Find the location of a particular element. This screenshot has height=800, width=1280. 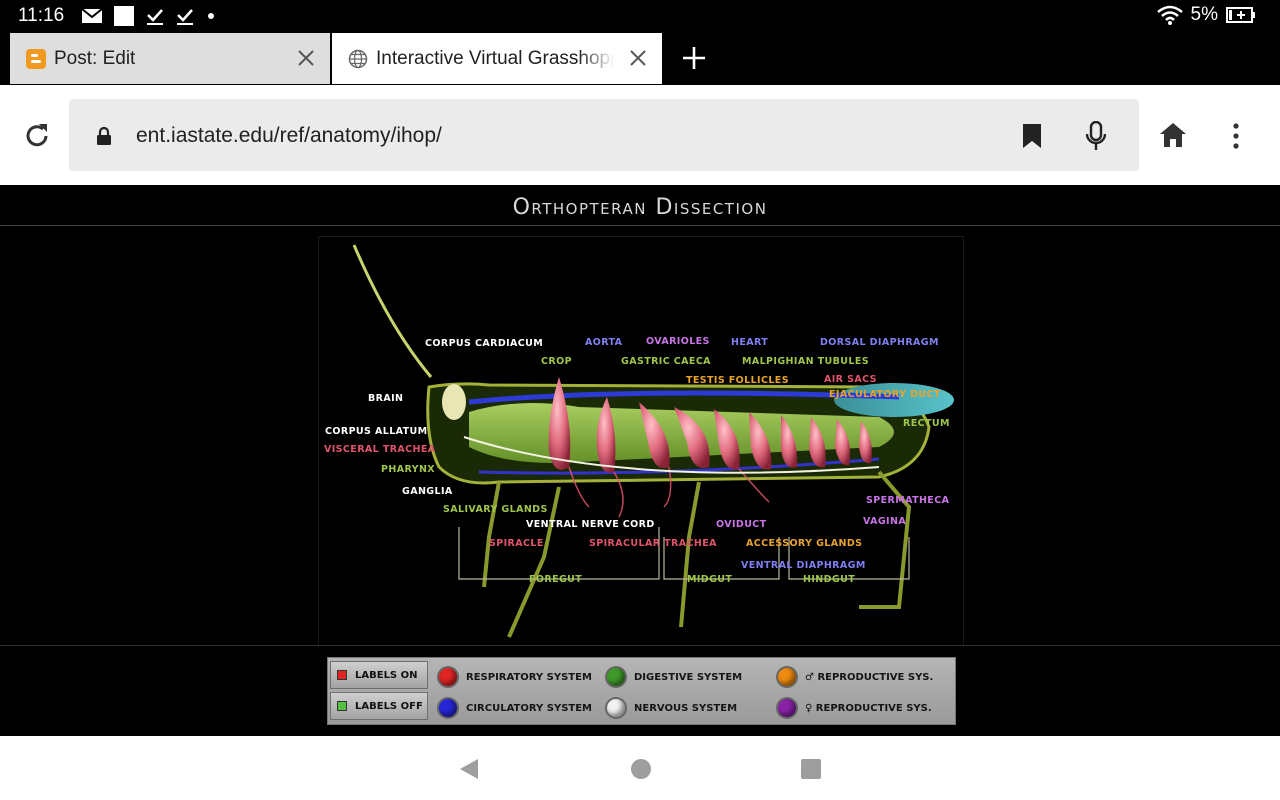

home-icon is located at coordinates (1173, 135).